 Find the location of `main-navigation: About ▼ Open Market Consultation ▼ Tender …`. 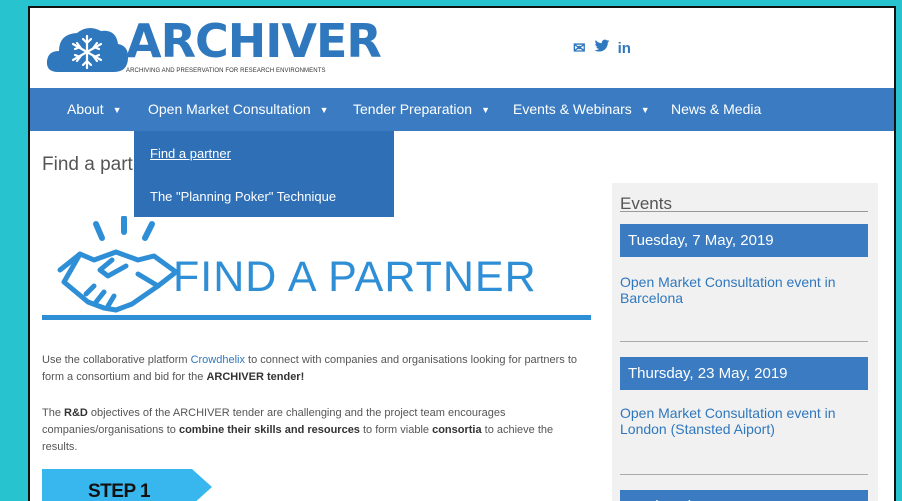

main-navigation: About ▼ Open Market Consultation ▼ Tender … is located at coordinates (462, 109).